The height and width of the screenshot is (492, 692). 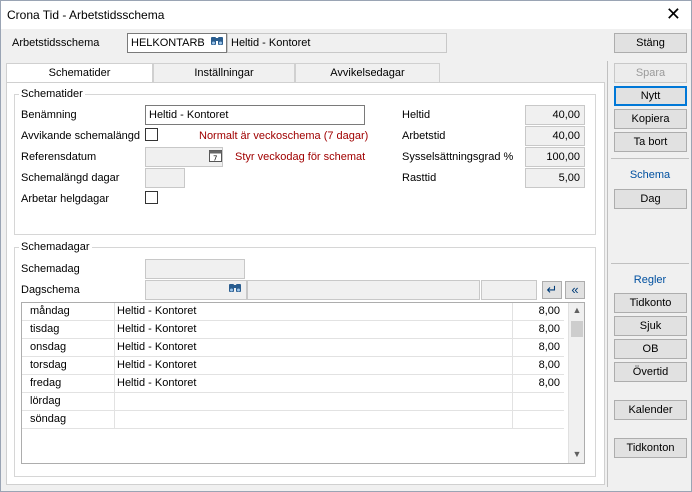 I want to click on benamning-input: Heltid - Kontoret, so click(x=255, y=115).